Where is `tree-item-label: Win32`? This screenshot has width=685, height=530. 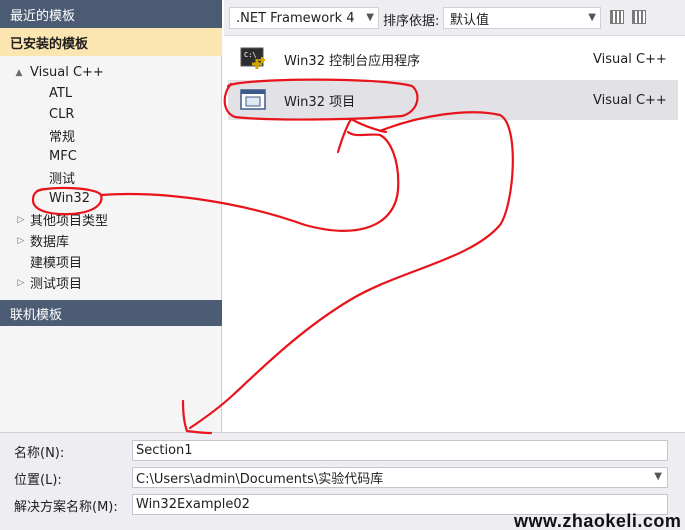 tree-item-label: Win32 is located at coordinates (69, 198).